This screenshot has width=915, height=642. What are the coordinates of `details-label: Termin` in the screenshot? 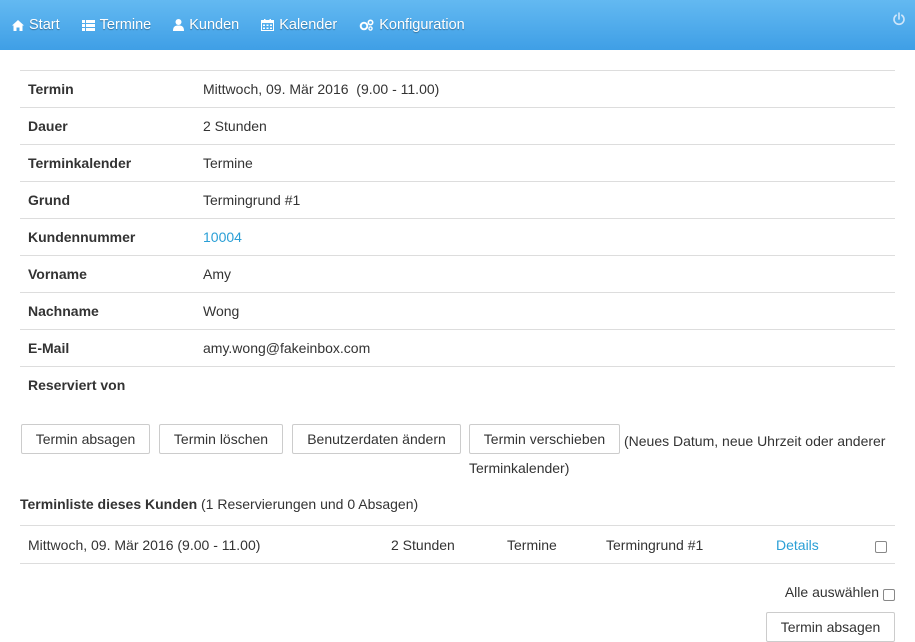 It's located at (111, 89).